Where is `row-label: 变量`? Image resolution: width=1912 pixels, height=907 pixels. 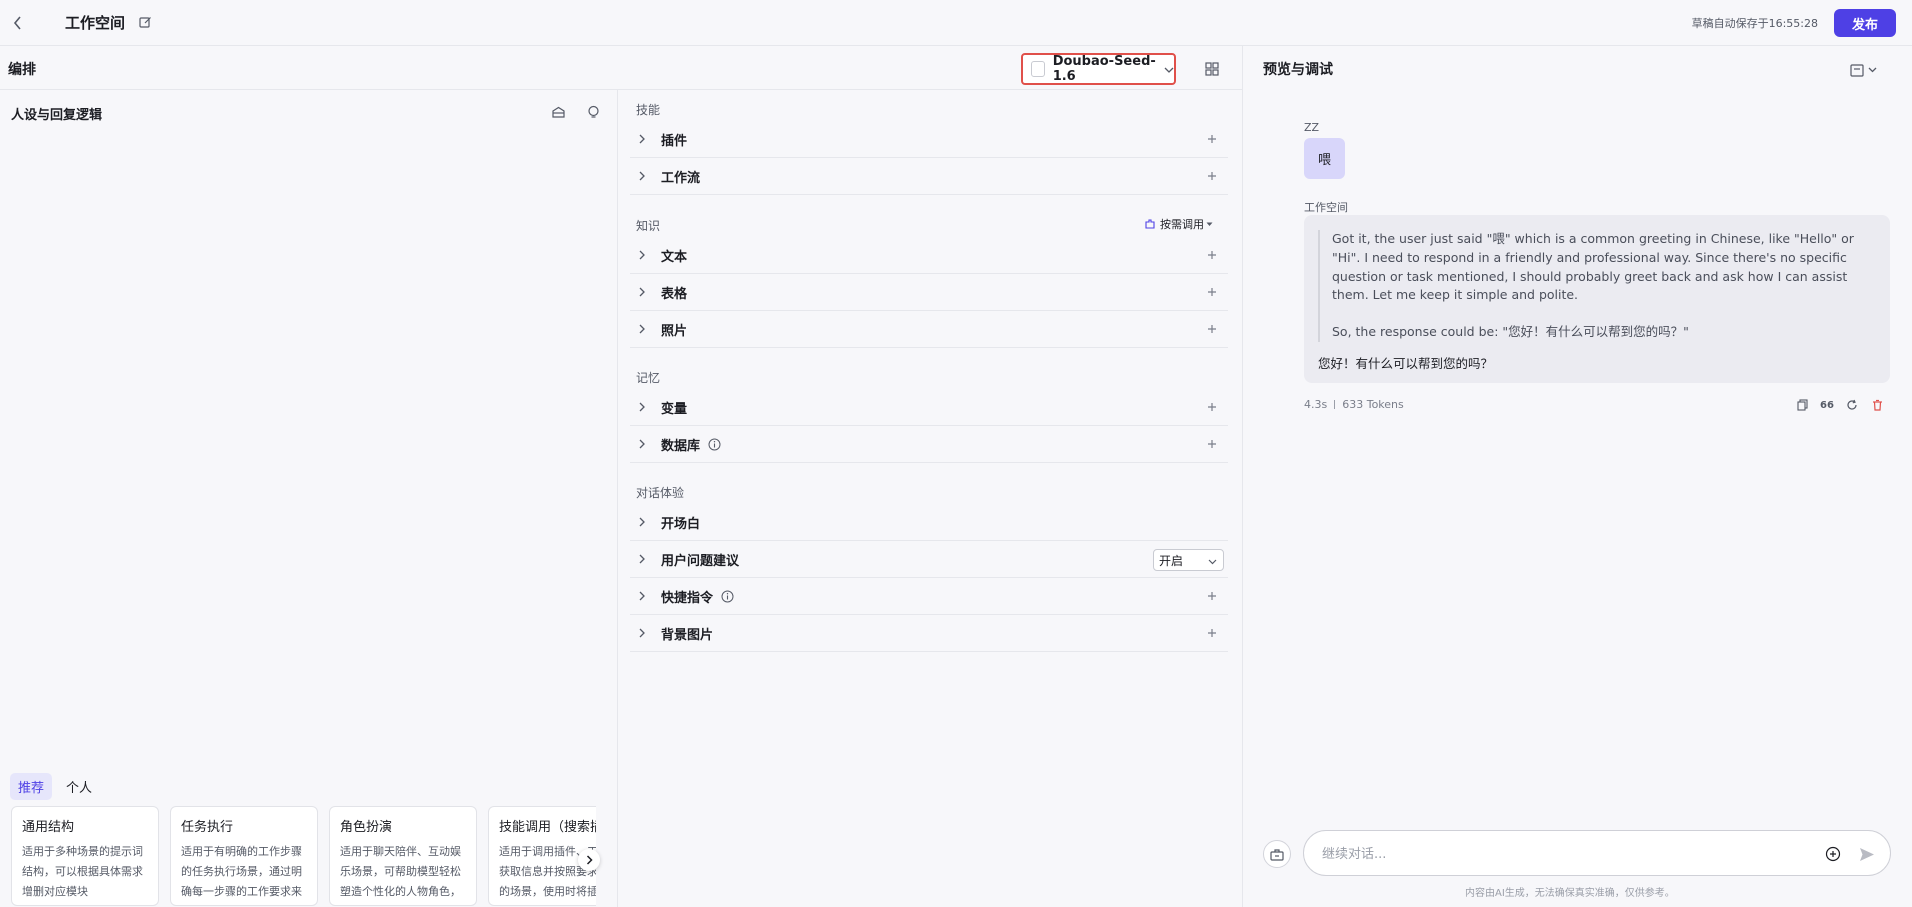
row-label: 变量 is located at coordinates (674, 409).